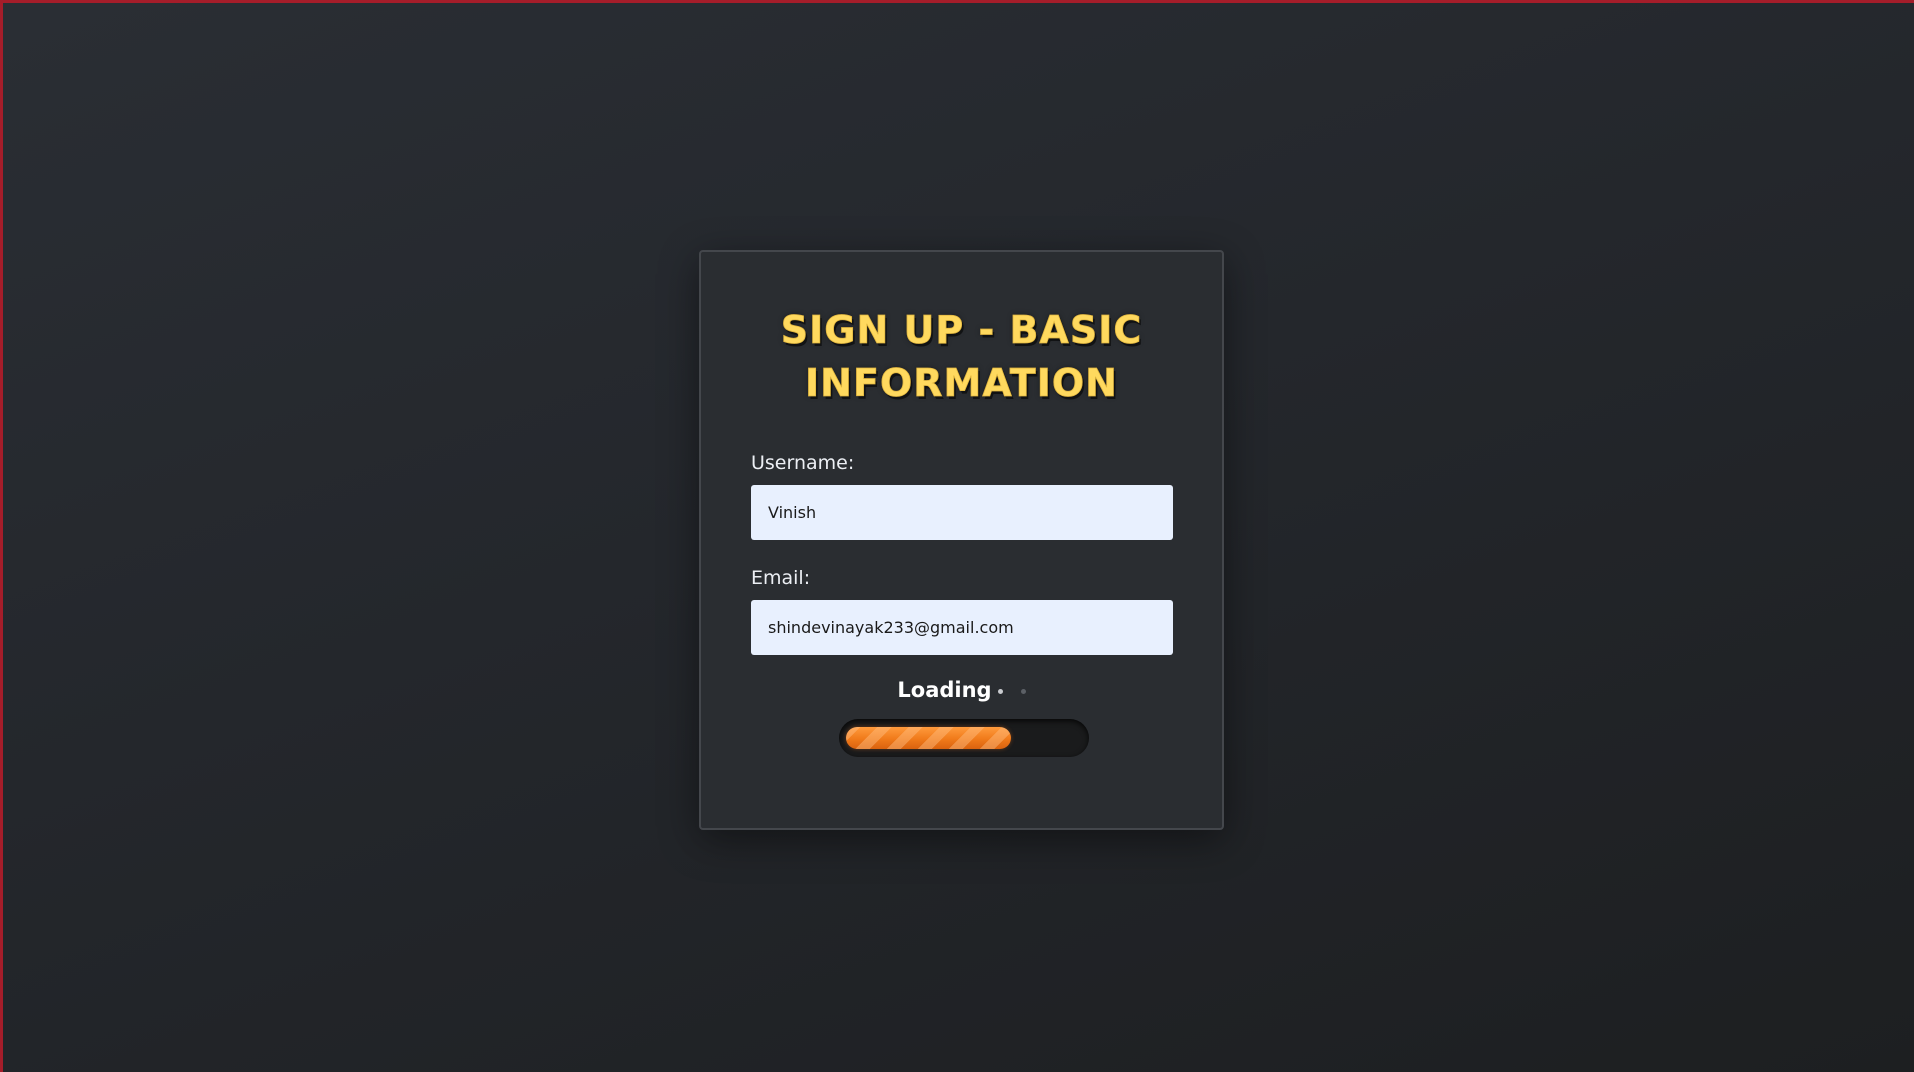 The height and width of the screenshot is (1072, 1914). What do you see at coordinates (944, 690) in the screenshot?
I see `loading-text: Loading` at bounding box center [944, 690].